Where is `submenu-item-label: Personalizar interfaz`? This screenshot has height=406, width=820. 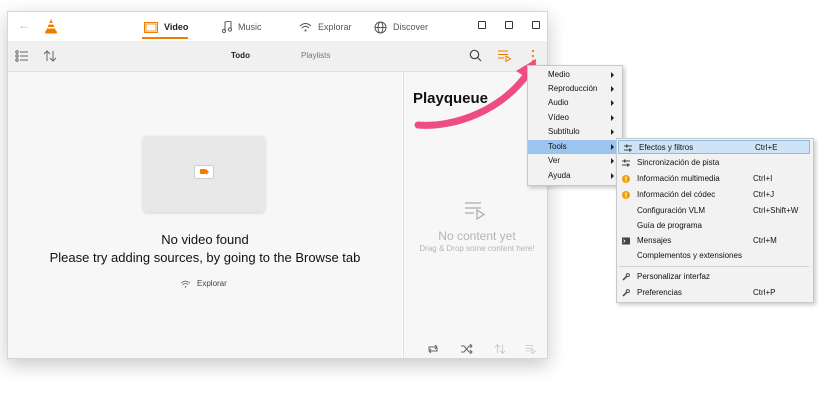
submenu-item-label: Personalizar interfaz is located at coordinates (673, 276).